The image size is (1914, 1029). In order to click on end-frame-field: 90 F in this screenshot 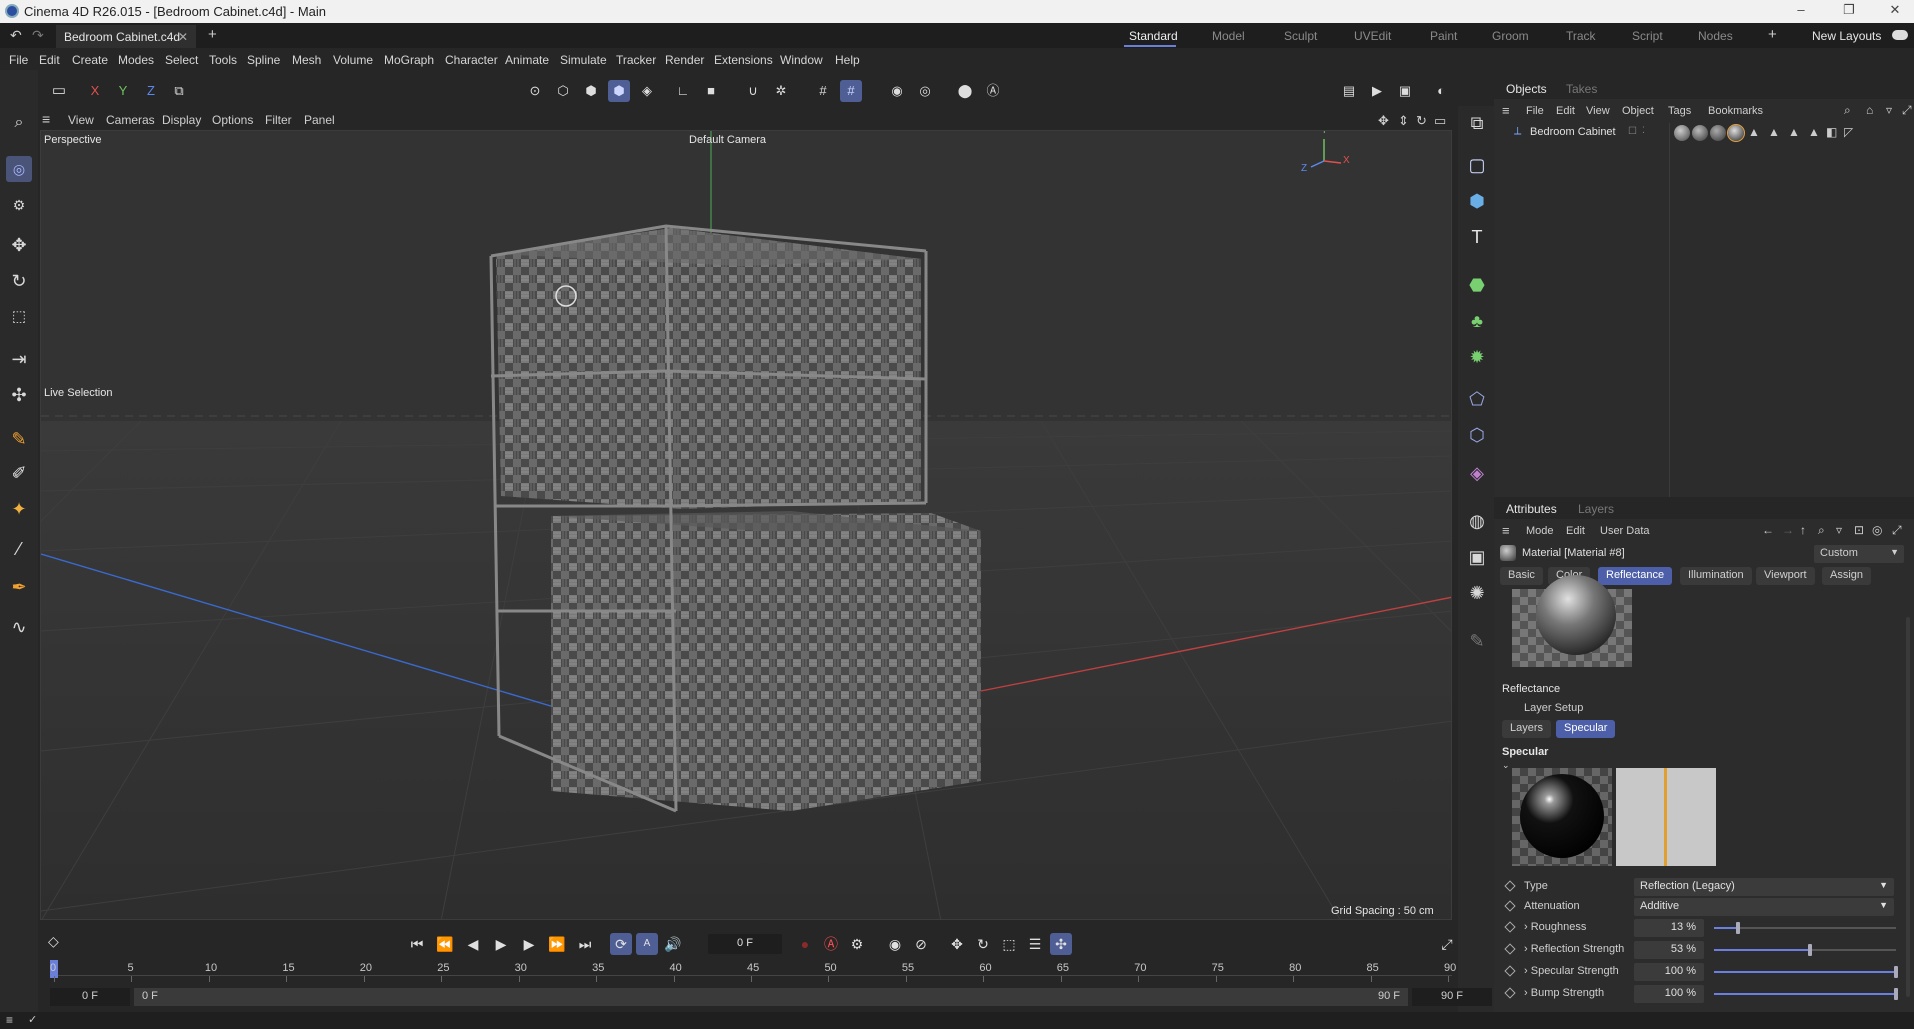, I will do `click(1452, 997)`.